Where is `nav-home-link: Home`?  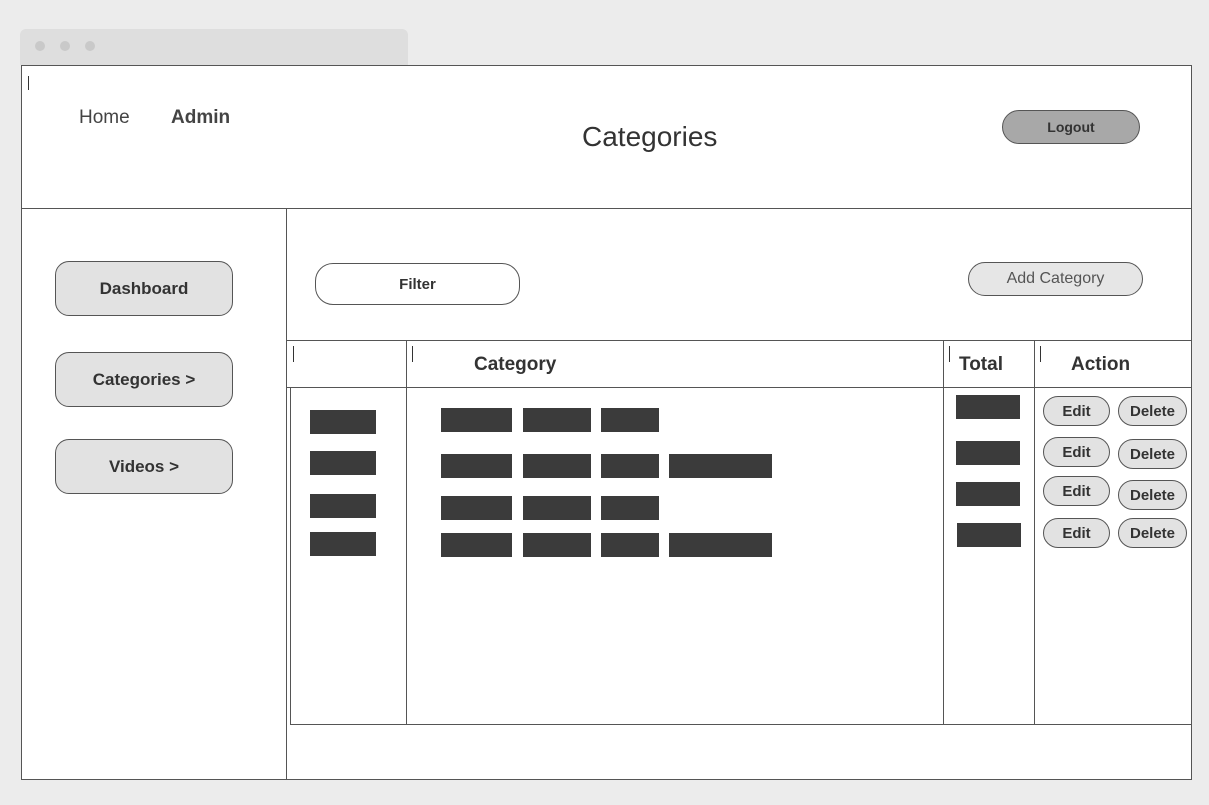
nav-home-link: Home is located at coordinates (104, 118).